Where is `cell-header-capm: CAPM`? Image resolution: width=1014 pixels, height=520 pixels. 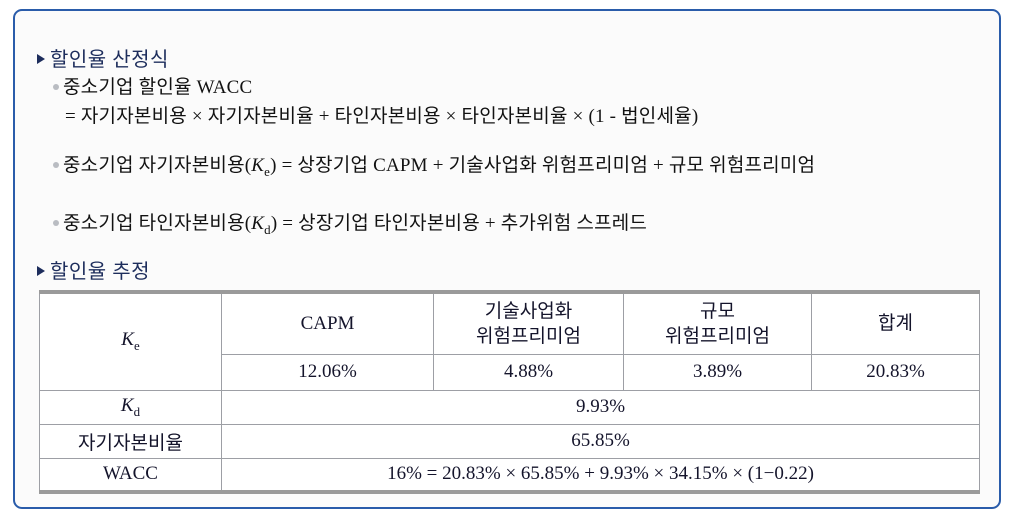
cell-header-capm: CAPM is located at coordinates (327, 323).